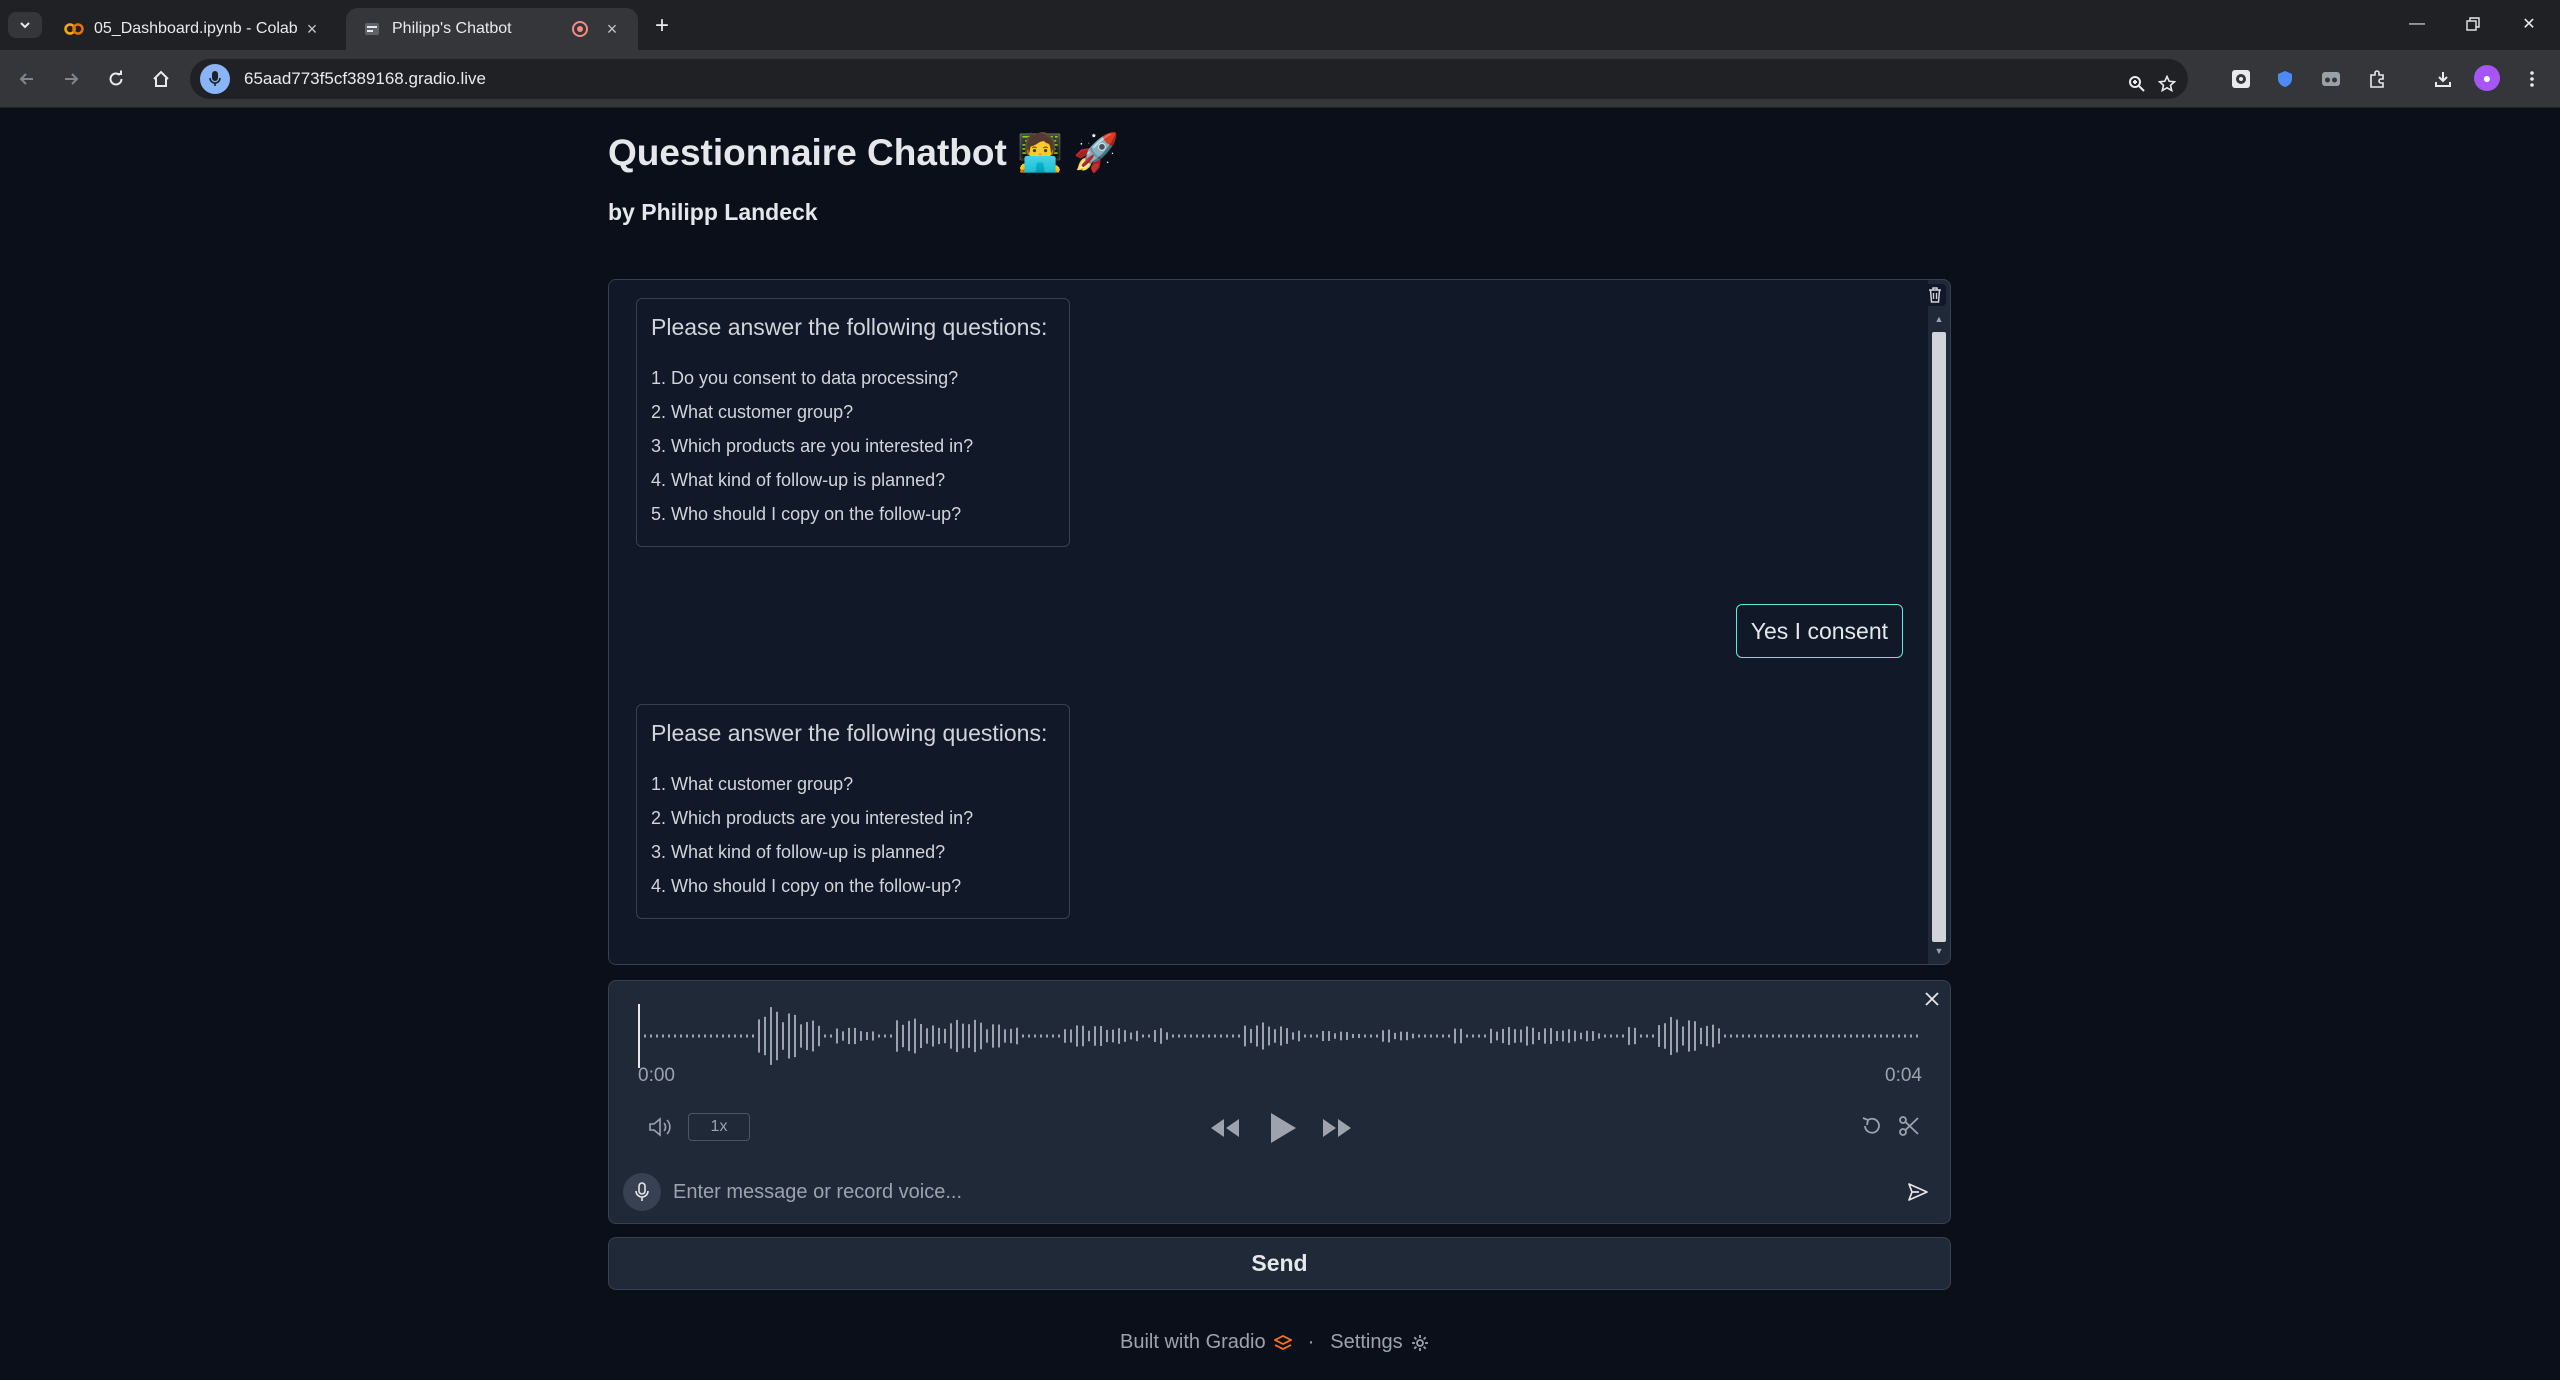 The height and width of the screenshot is (1380, 2560). I want to click on scroll-down-arrow-icon: ▼, so click(1939, 951).